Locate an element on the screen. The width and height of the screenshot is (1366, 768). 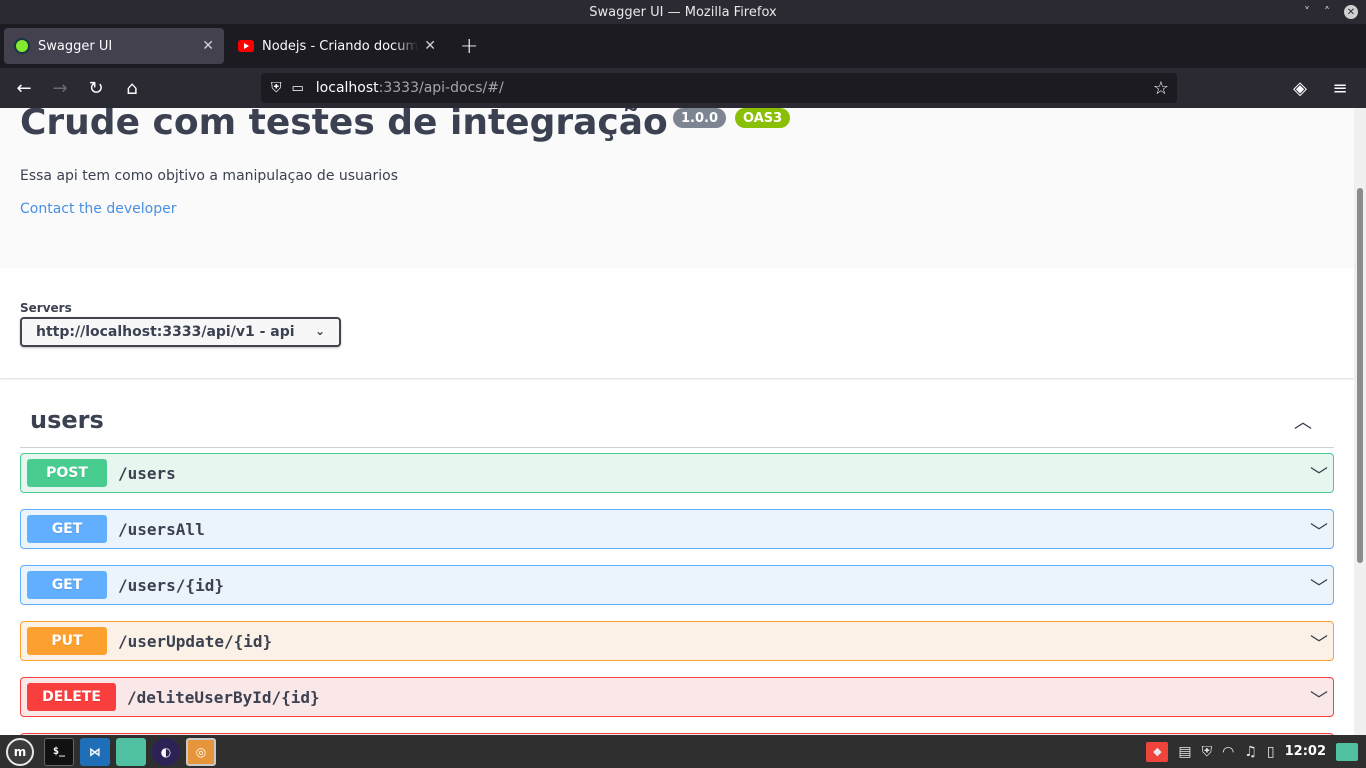
shield-tray-icon: ⛨ is located at coordinates (1207, 752).